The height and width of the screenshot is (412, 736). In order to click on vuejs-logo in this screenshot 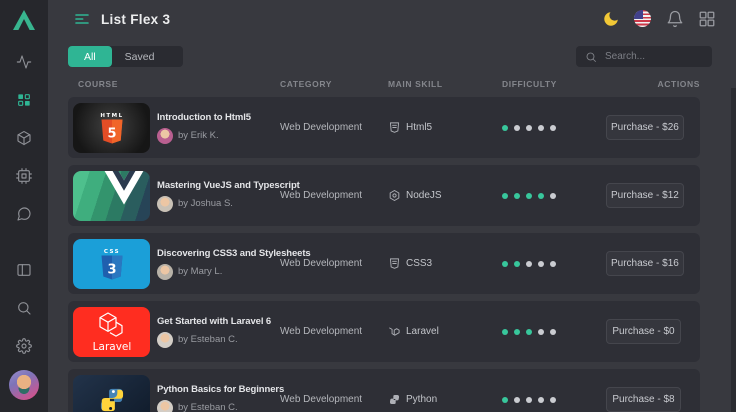, I will do `click(111, 195)`.